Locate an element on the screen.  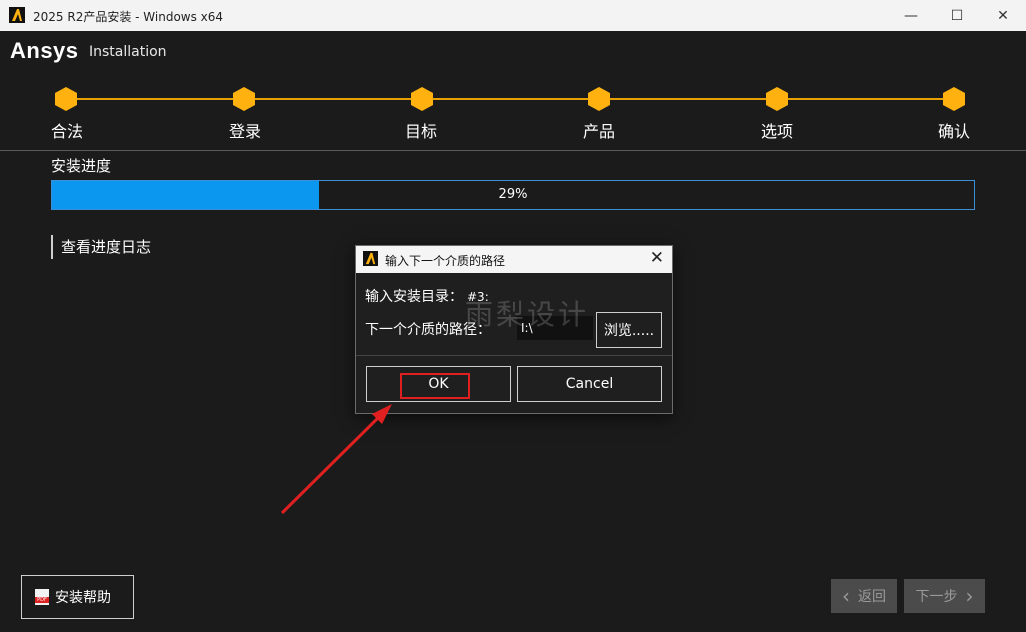
cancel-button: Cancel is located at coordinates (589, 384).